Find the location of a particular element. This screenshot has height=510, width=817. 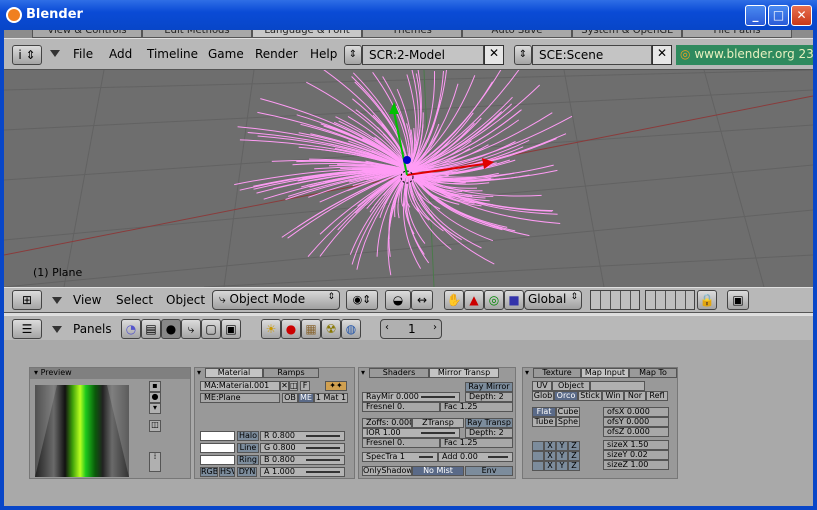

projection-y-blank is located at coordinates (538, 456).